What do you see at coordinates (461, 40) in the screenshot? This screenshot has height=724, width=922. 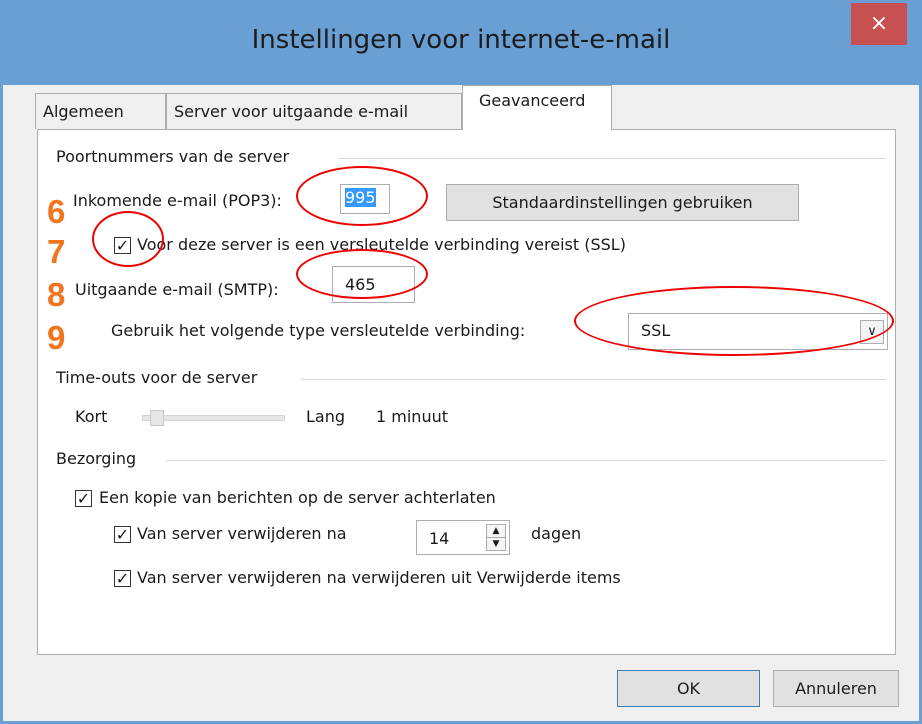 I see `dialog-title: Instellingen voor internet-e-mail` at bounding box center [461, 40].